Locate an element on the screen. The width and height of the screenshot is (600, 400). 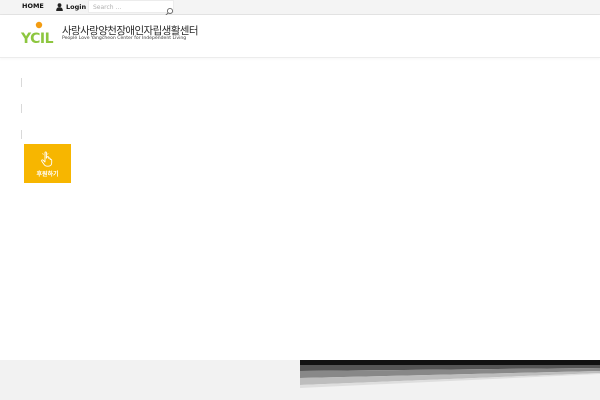
login-label: Login is located at coordinates (76, 6).